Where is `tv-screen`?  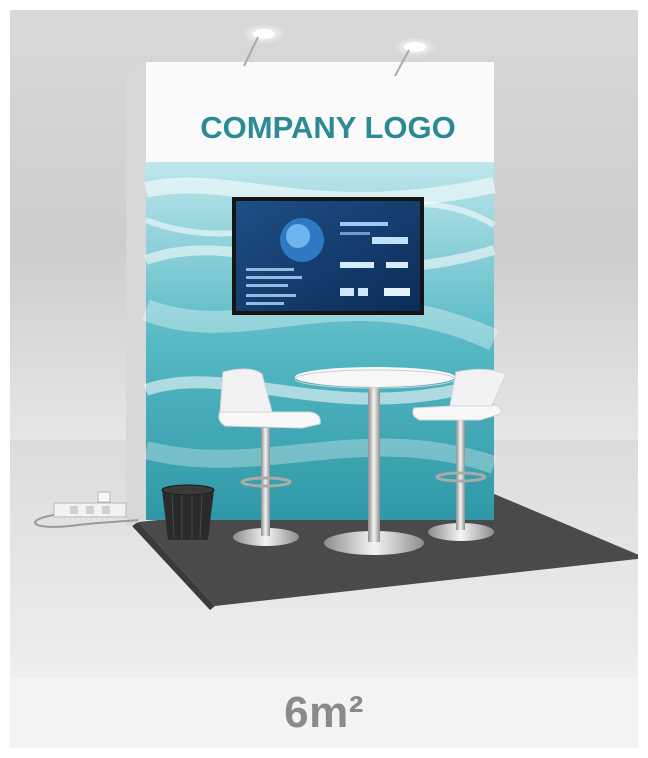 tv-screen is located at coordinates (328, 256).